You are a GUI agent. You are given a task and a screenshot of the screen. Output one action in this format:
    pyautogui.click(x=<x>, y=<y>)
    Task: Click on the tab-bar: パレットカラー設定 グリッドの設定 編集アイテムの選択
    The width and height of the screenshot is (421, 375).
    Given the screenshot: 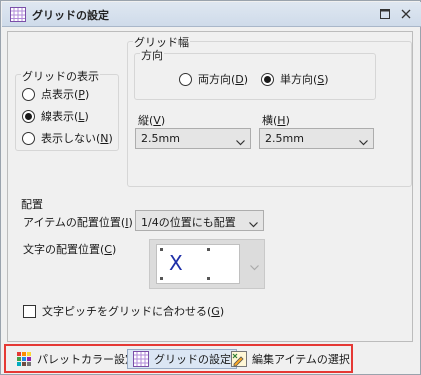 What is the action you would take?
    pyautogui.click(x=178, y=358)
    